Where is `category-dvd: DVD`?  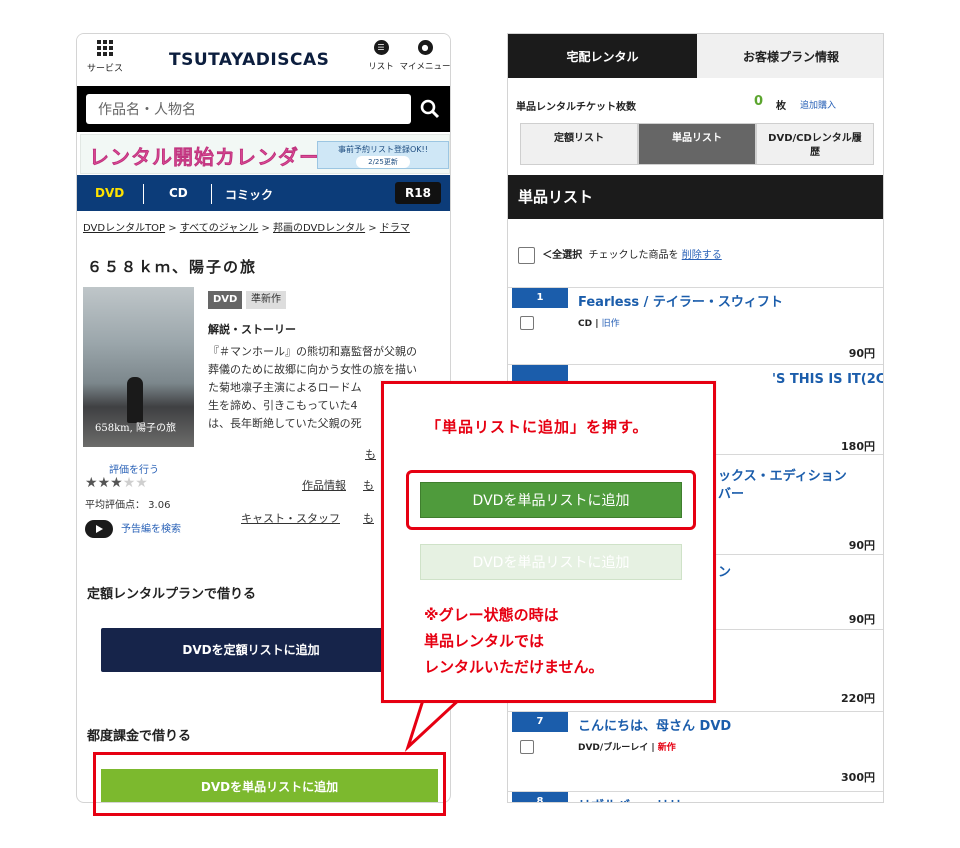 category-dvd: DVD is located at coordinates (109, 193).